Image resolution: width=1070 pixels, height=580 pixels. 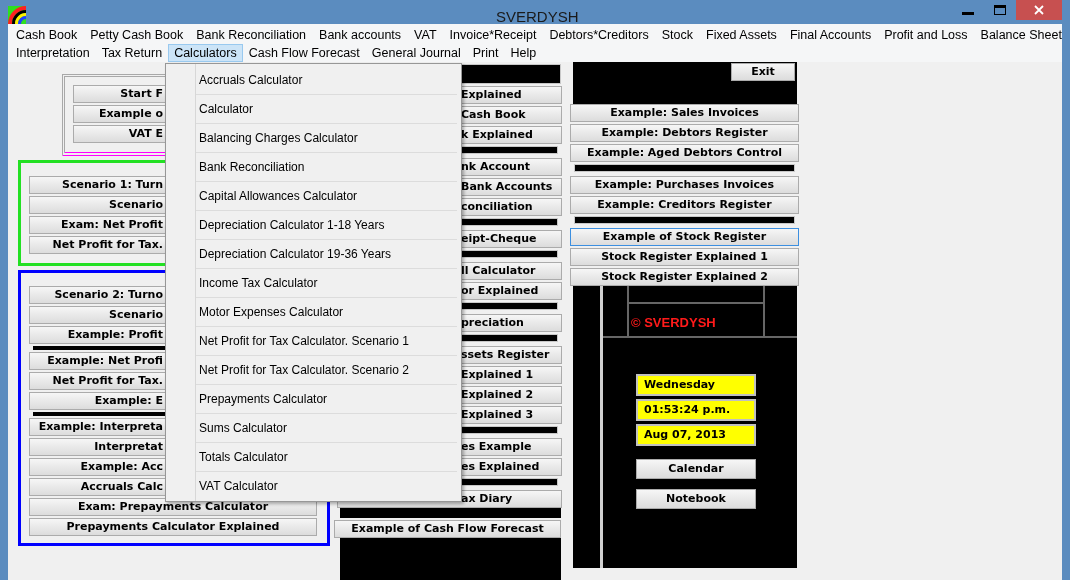 I want to click on window-title: SVERDYSH, so click(x=537, y=17).